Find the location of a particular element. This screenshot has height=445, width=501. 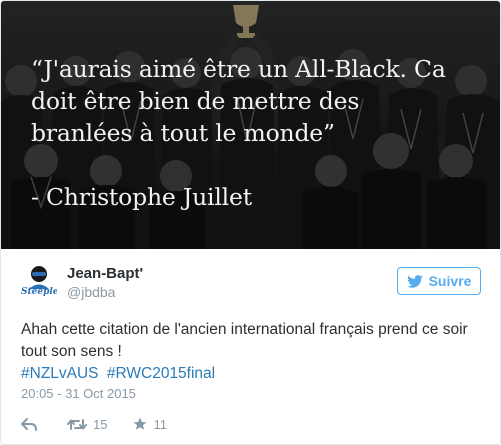

tweet-action-bar: 15 11 is located at coordinates (94, 424).